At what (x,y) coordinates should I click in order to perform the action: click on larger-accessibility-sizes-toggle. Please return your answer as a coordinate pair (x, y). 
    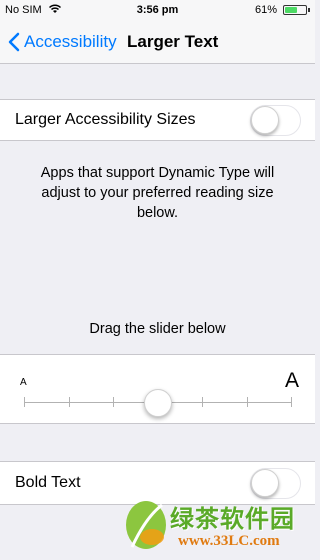
    Looking at the image, I should click on (275, 120).